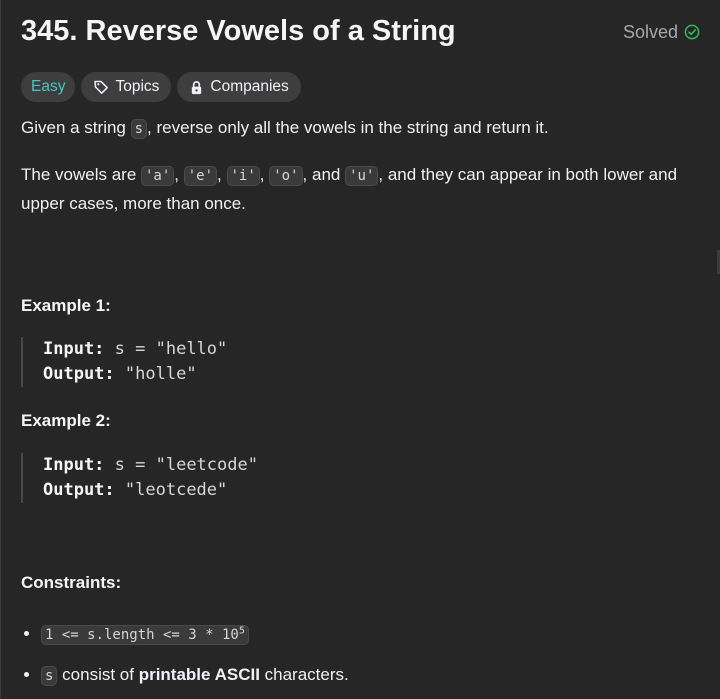 The height and width of the screenshot is (699, 720). What do you see at coordinates (66, 420) in the screenshot?
I see `example-2-title: Example 2:` at bounding box center [66, 420].